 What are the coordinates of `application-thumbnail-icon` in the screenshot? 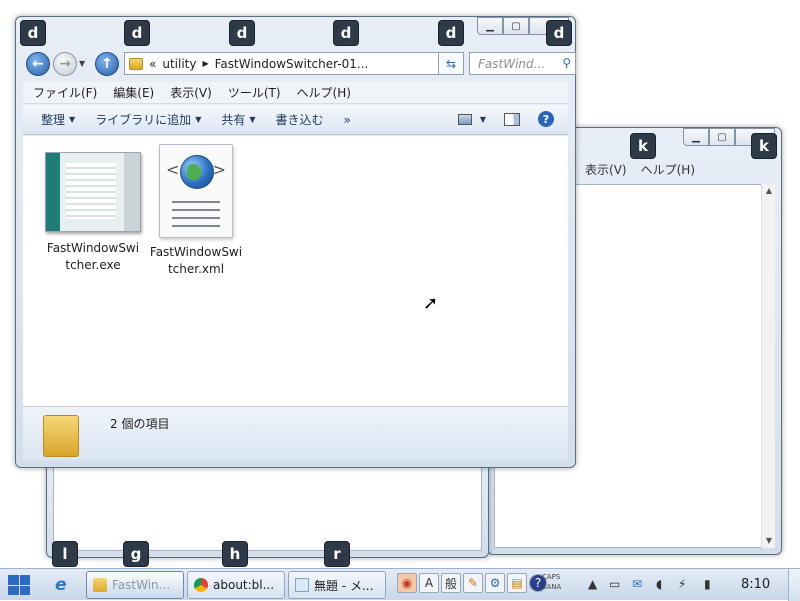 It's located at (93, 192).